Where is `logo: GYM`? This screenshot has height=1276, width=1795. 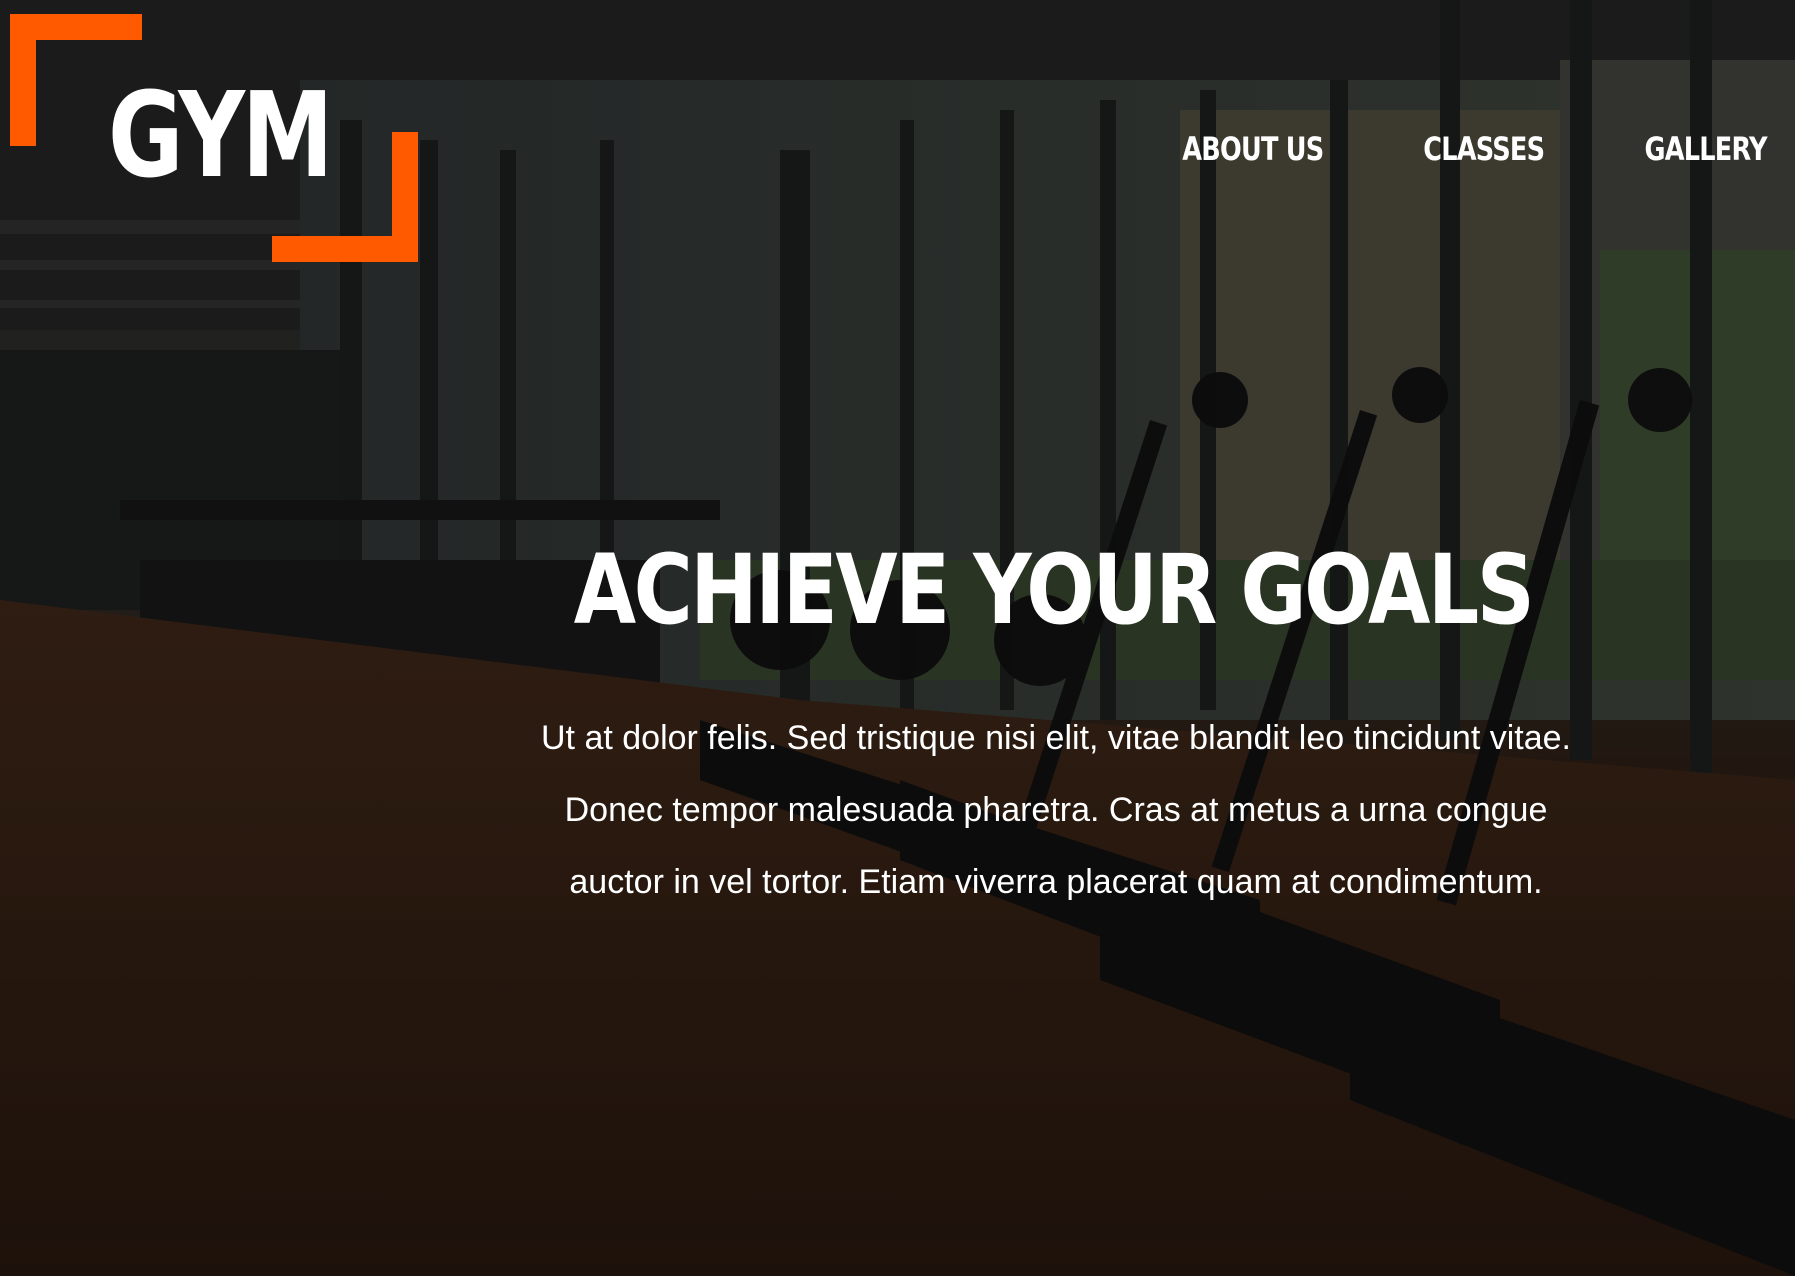
logo: GYM is located at coordinates (214, 138).